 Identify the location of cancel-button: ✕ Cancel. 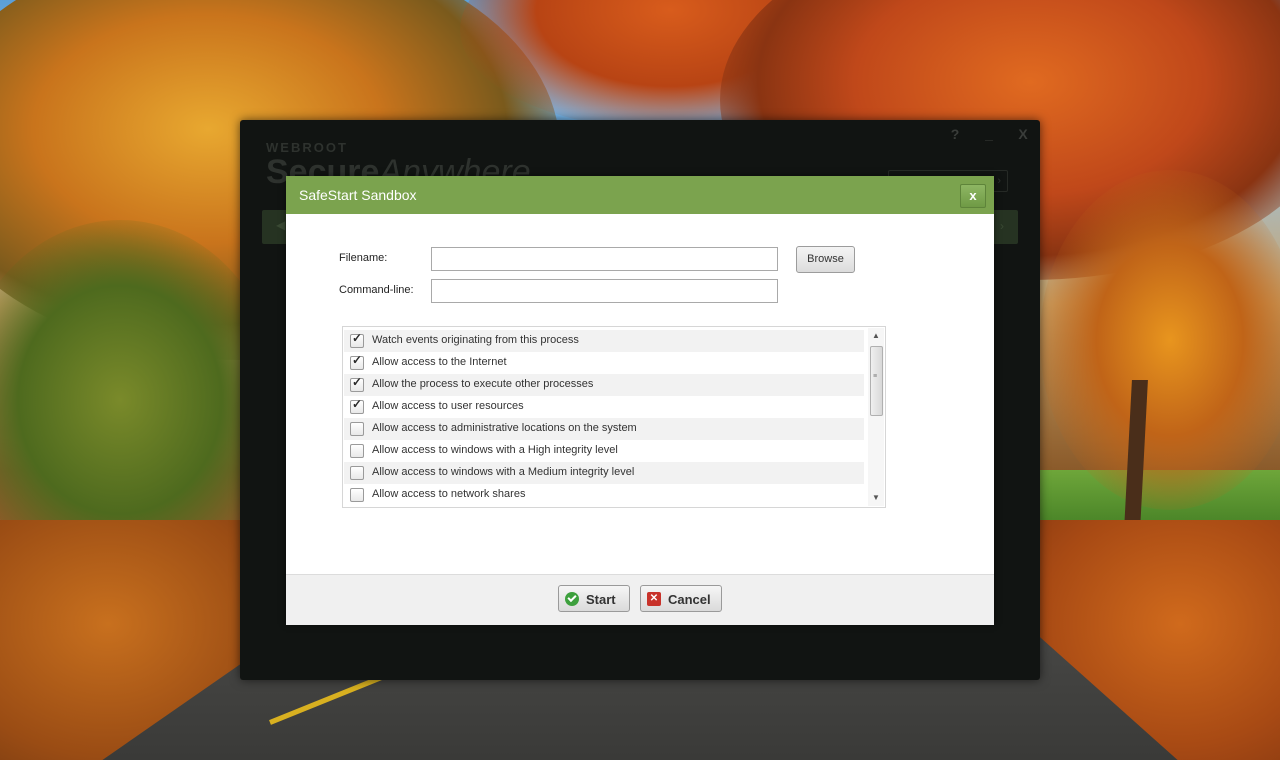
(681, 598).